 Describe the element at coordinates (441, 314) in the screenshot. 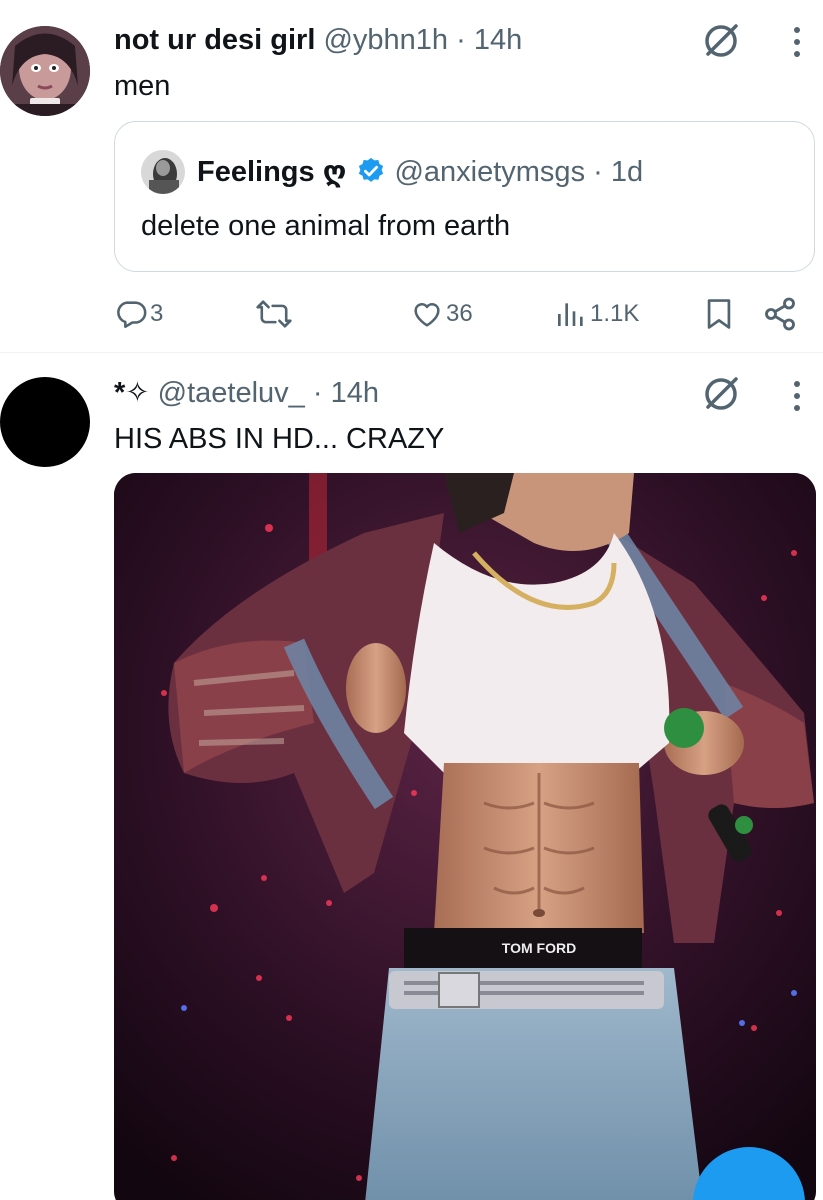

I see `like-button: 36` at that location.